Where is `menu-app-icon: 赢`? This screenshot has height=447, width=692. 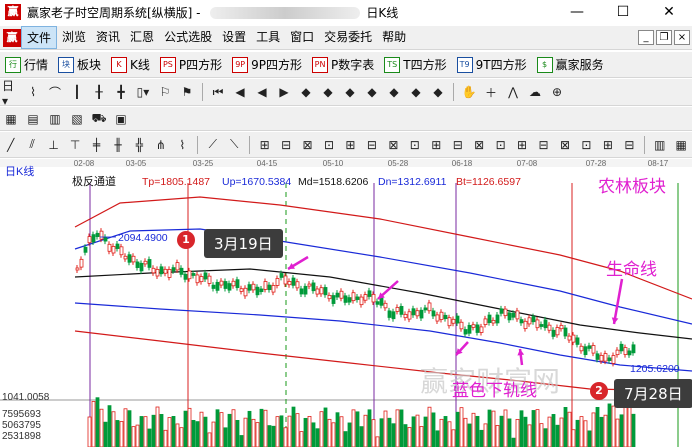
menu-app-icon: 赢 is located at coordinates (12, 37).